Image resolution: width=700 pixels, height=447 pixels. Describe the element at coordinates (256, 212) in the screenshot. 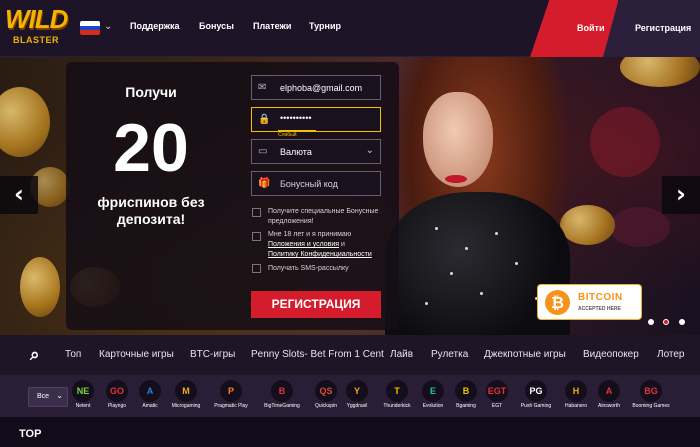

I see `offers-checkbox` at that location.